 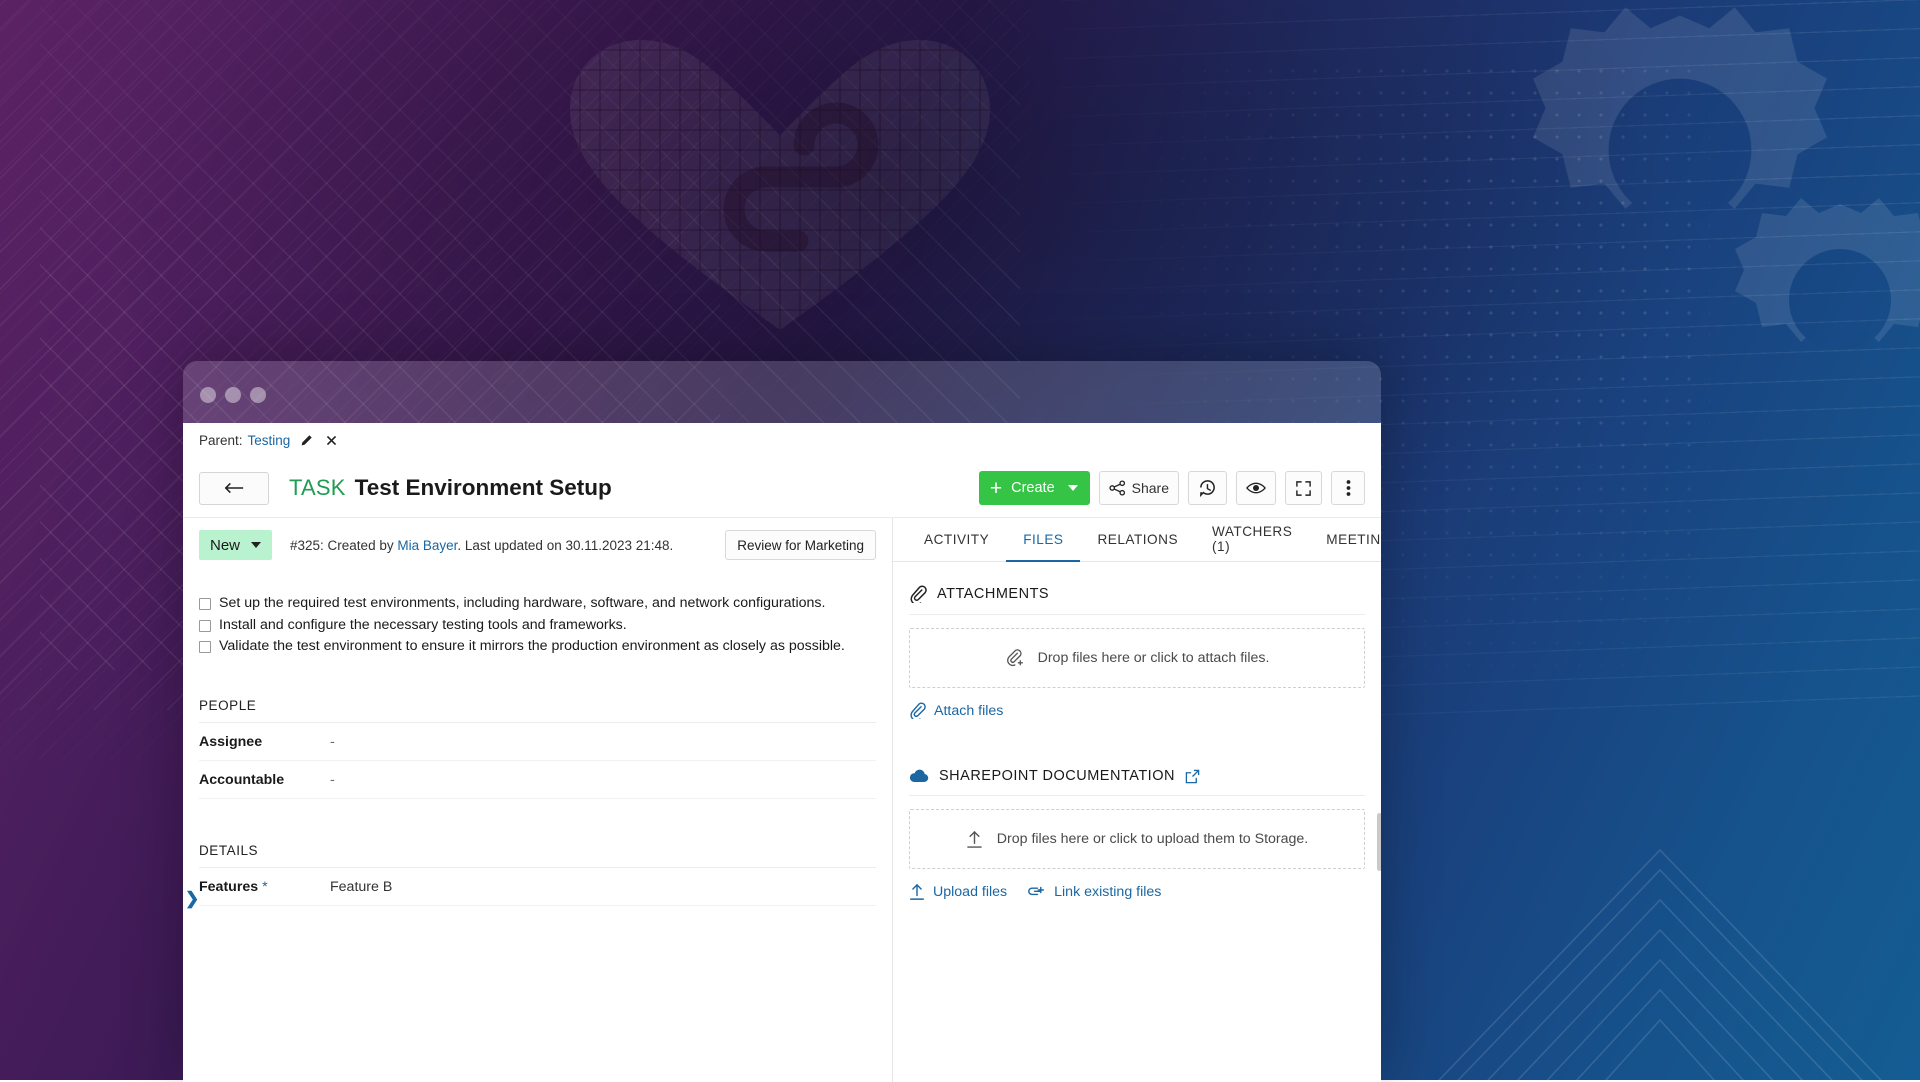 I want to click on breadcrumb-label: Parent:, so click(x=221, y=440).